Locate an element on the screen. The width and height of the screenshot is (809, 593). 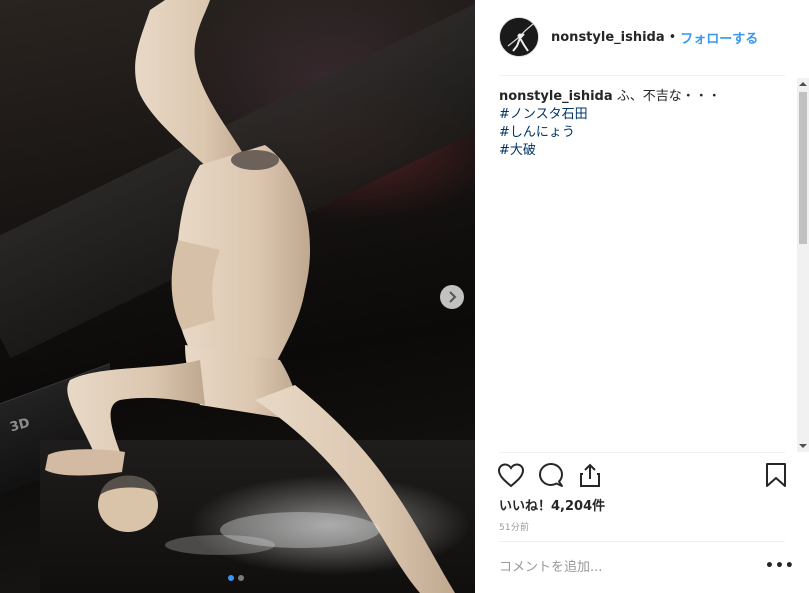
fencer-avatar-icon is located at coordinates (519, 37).